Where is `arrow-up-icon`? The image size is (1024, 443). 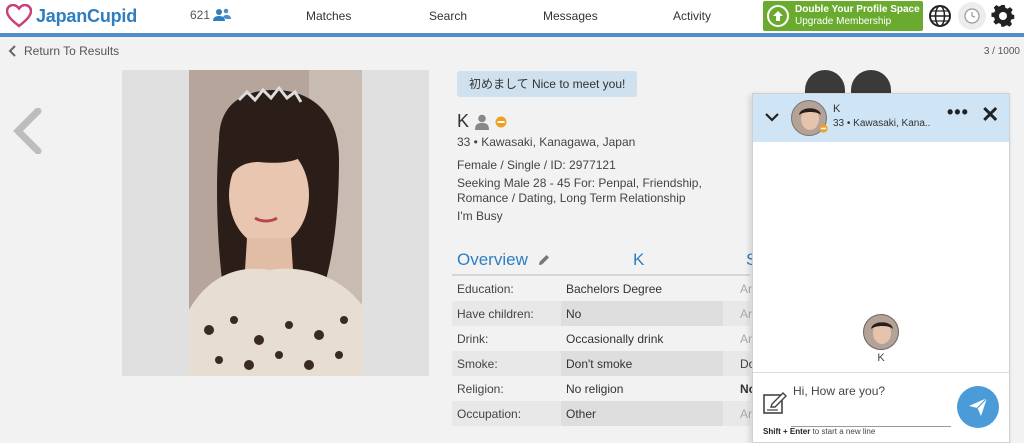
arrow-up-icon is located at coordinates (778, 16).